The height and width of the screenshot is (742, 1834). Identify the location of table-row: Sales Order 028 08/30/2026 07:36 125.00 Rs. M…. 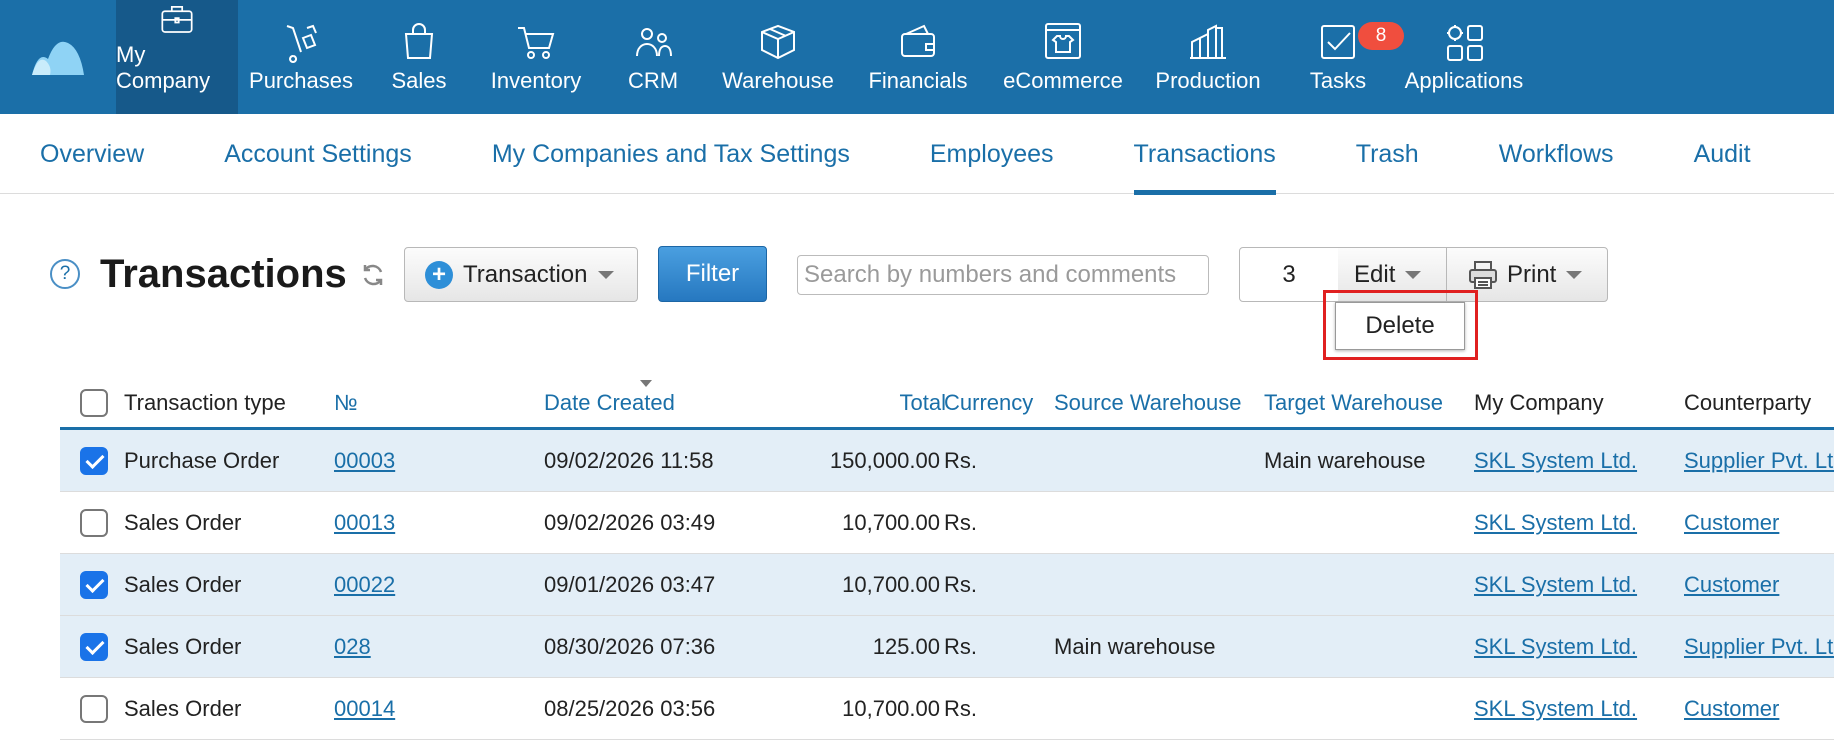
(947, 647).